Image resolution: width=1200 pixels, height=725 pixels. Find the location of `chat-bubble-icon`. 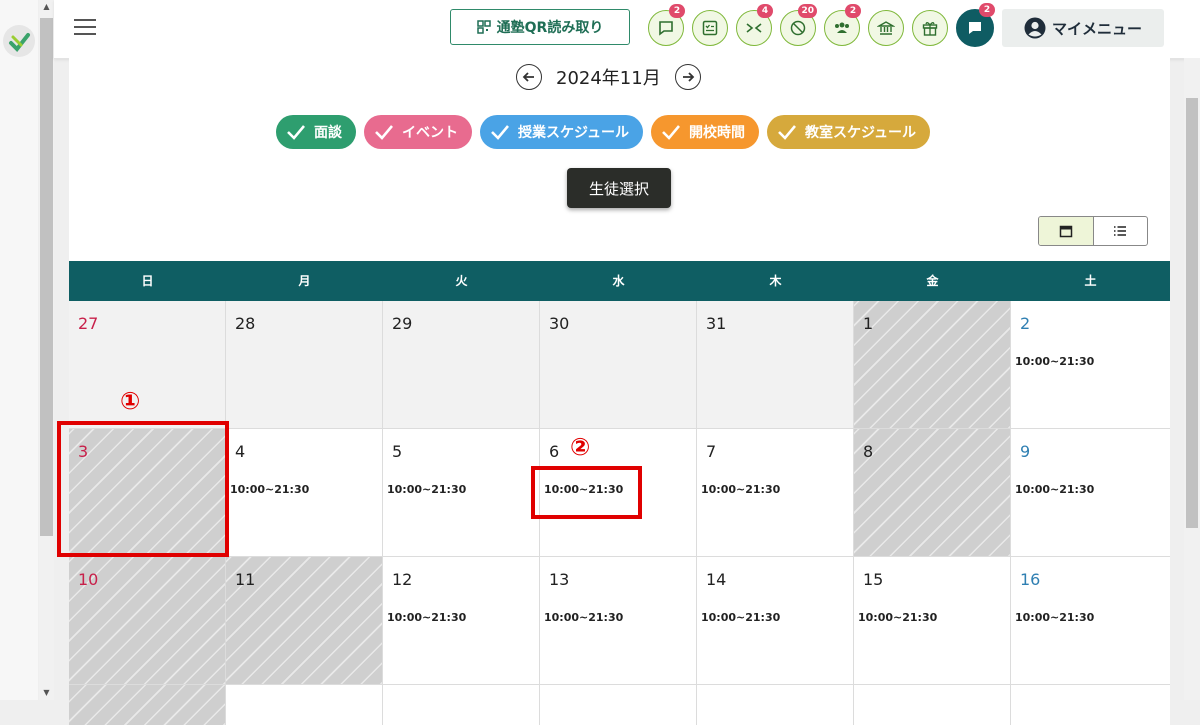

chat-bubble-icon is located at coordinates (666, 28).